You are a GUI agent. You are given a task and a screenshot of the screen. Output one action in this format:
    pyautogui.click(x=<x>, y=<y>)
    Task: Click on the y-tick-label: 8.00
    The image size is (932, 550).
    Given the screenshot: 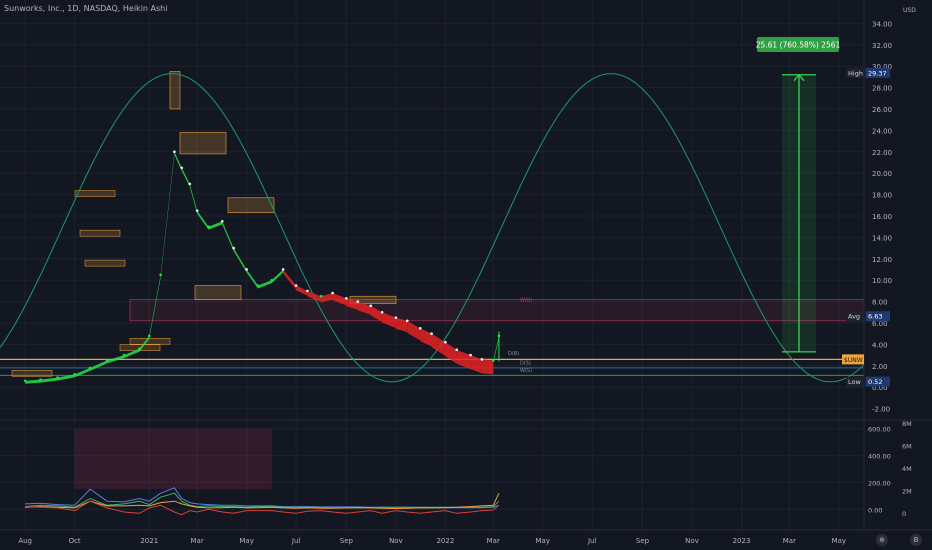 What is the action you would take?
    pyautogui.click(x=880, y=303)
    